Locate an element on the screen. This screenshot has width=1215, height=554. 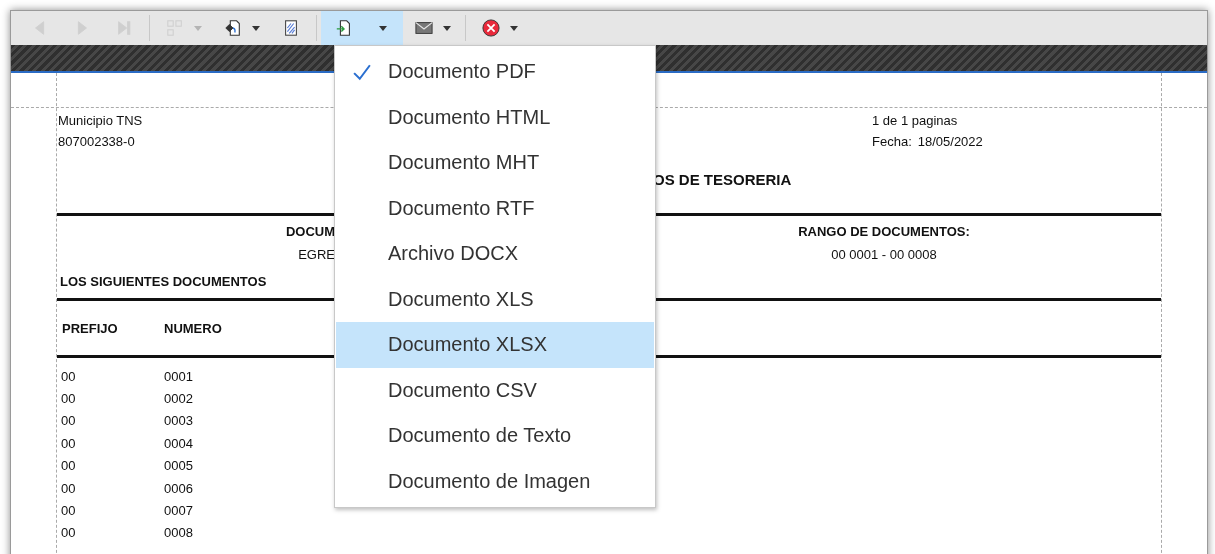
menu-item: Documento PDF is located at coordinates (495, 72).